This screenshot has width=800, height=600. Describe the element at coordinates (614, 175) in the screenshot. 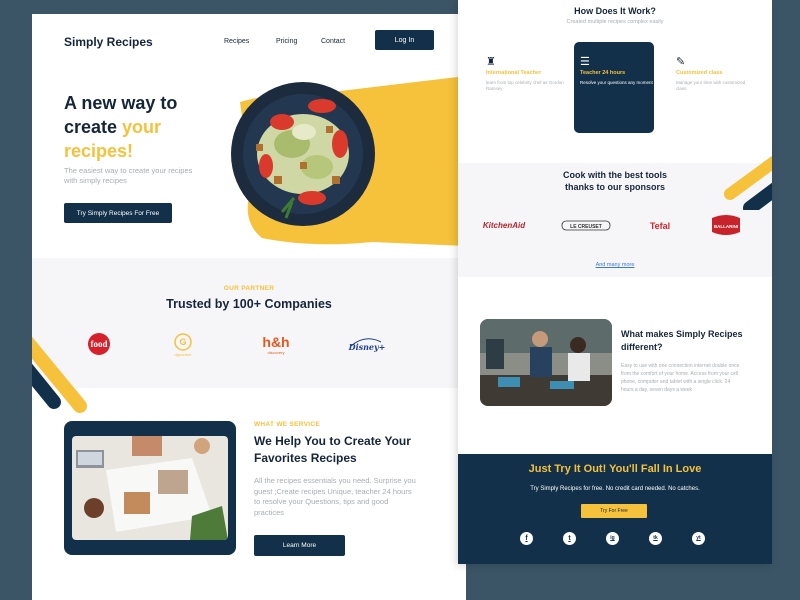

I see `sponsors-title-line1: Cook with the best tools` at that location.